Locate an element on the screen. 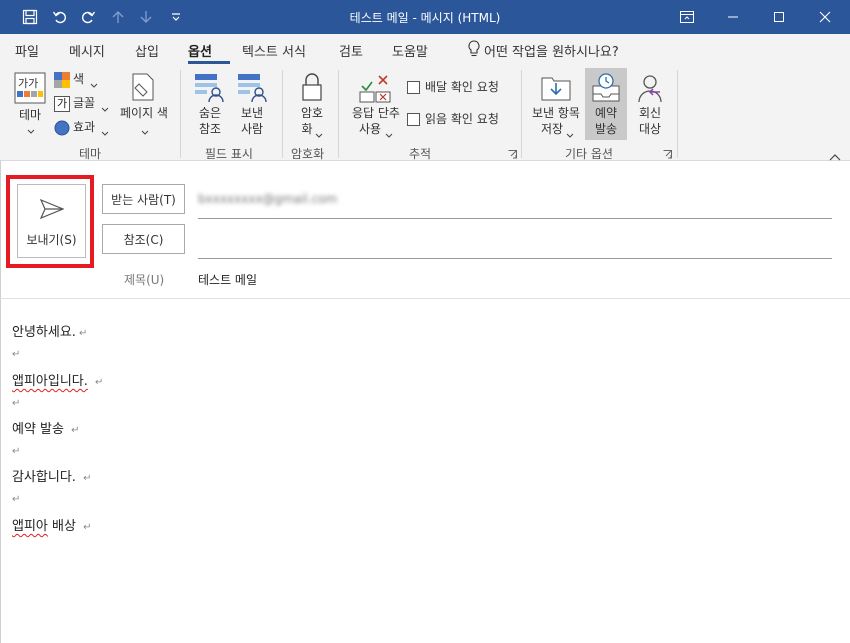  send-label: 보내기(S) is located at coordinates (51, 240).